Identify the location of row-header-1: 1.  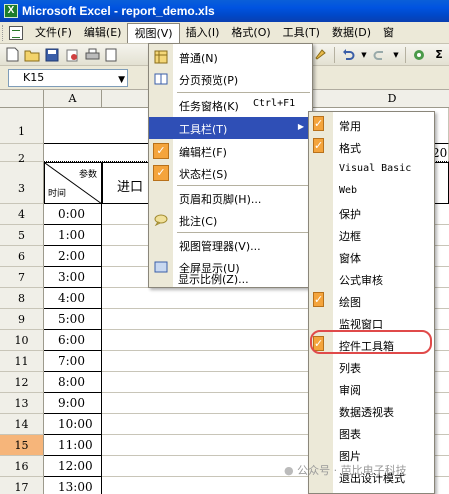
(22, 126).